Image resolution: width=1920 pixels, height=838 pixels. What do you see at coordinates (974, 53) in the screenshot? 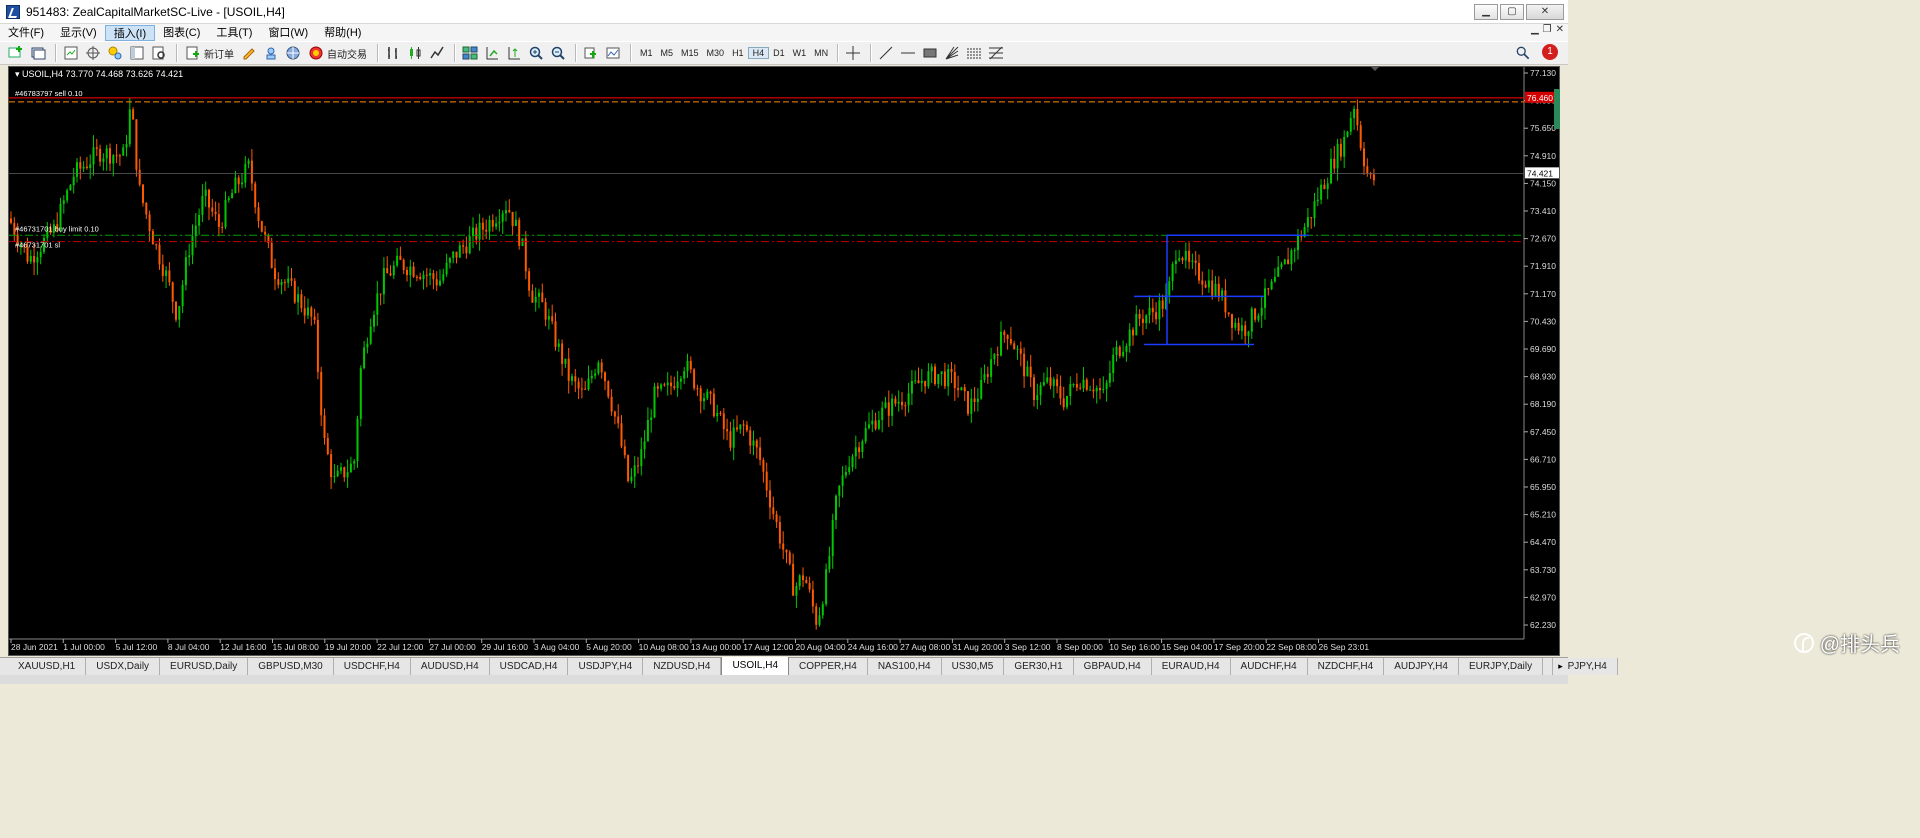
I see `fibonacci-icon` at bounding box center [974, 53].